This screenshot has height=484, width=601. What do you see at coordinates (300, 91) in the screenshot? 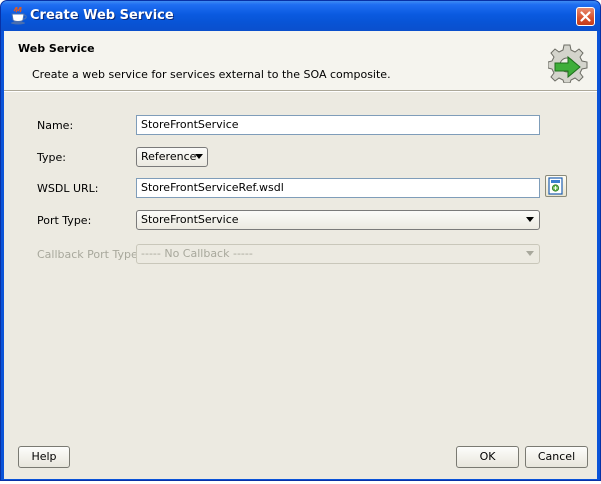
I see `header-separator` at bounding box center [300, 91].